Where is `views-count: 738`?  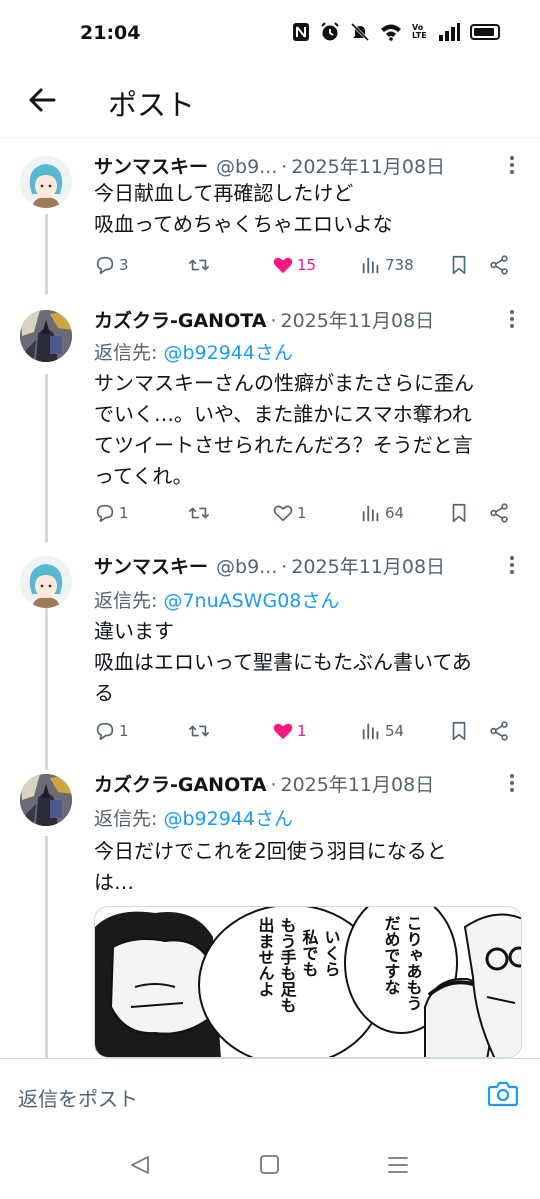
views-count: 738 is located at coordinates (399, 265).